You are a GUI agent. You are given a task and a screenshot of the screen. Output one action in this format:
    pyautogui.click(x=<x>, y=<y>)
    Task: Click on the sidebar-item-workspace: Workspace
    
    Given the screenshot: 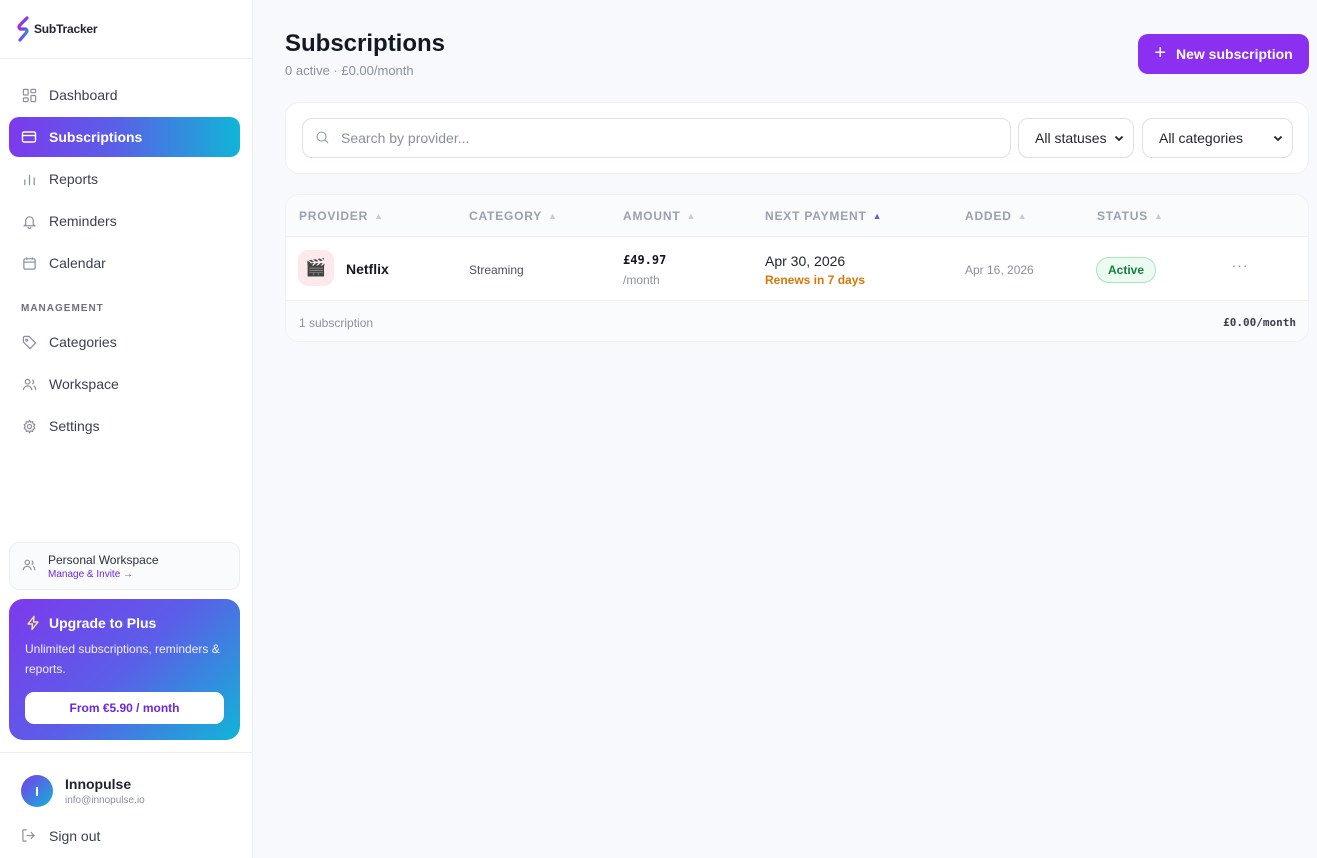 What is the action you would take?
    pyautogui.click(x=124, y=384)
    